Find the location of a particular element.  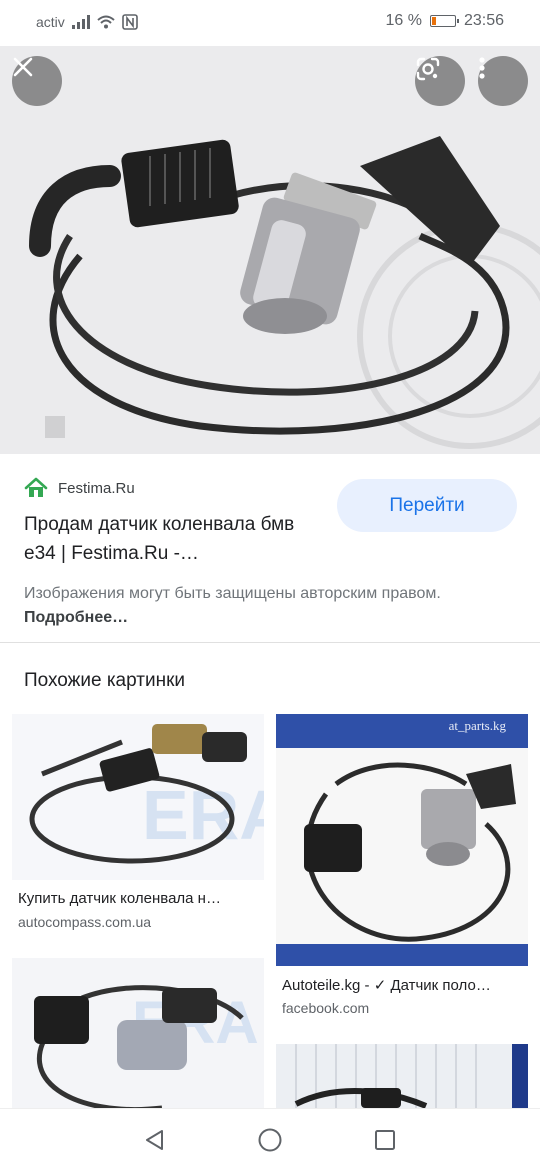

more-vert-icon is located at coordinates (482, 68).